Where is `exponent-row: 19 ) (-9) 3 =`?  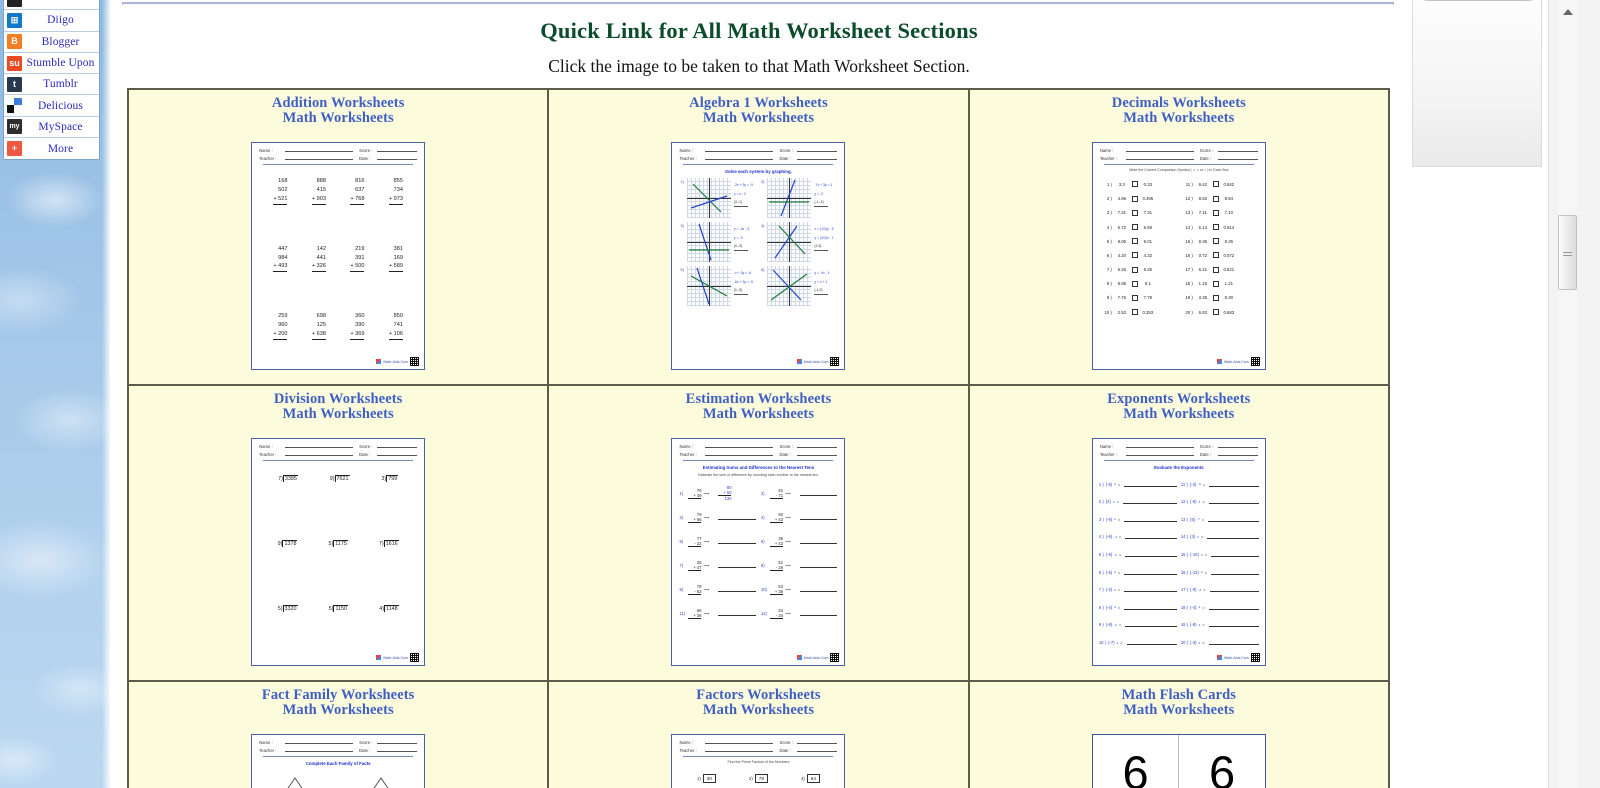 exponent-row: 19 ) (-9) 3 = is located at coordinates (1220, 625).